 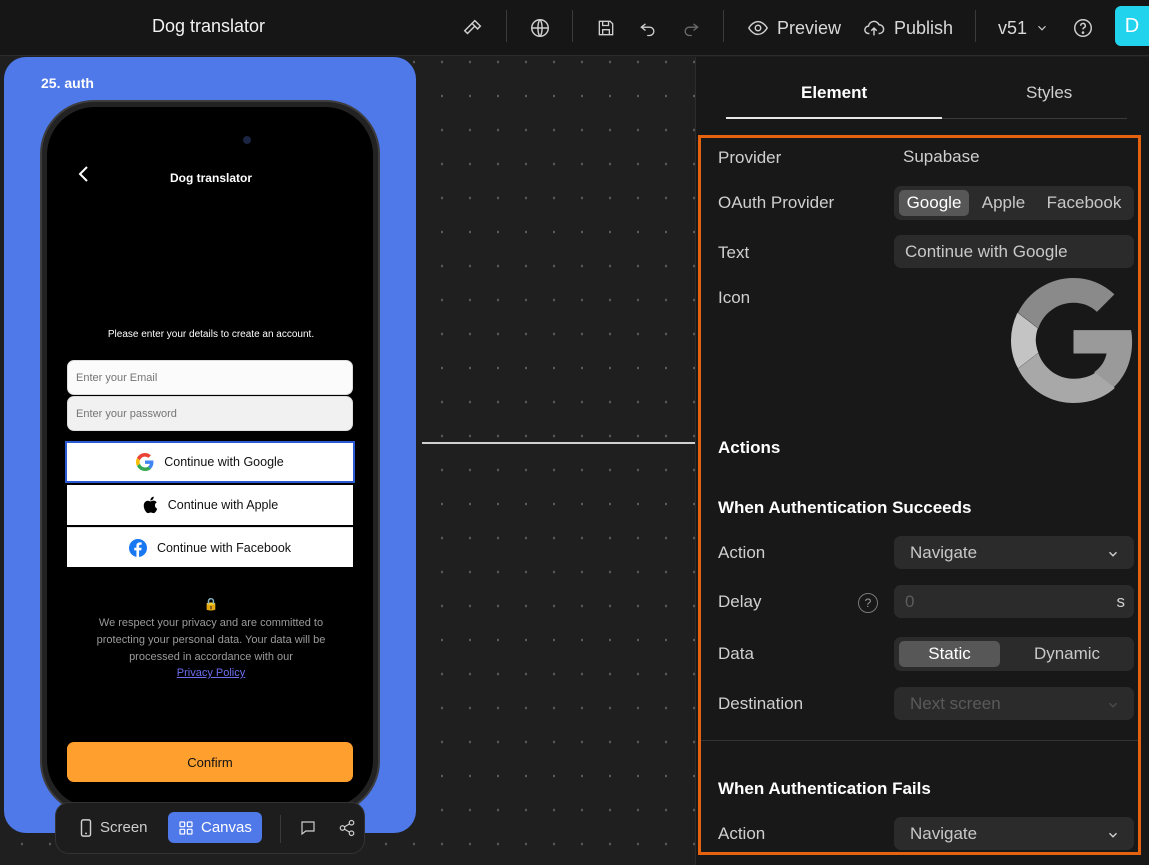 I want to click on oauth-provider-label: OAuth Provider, so click(x=776, y=202).